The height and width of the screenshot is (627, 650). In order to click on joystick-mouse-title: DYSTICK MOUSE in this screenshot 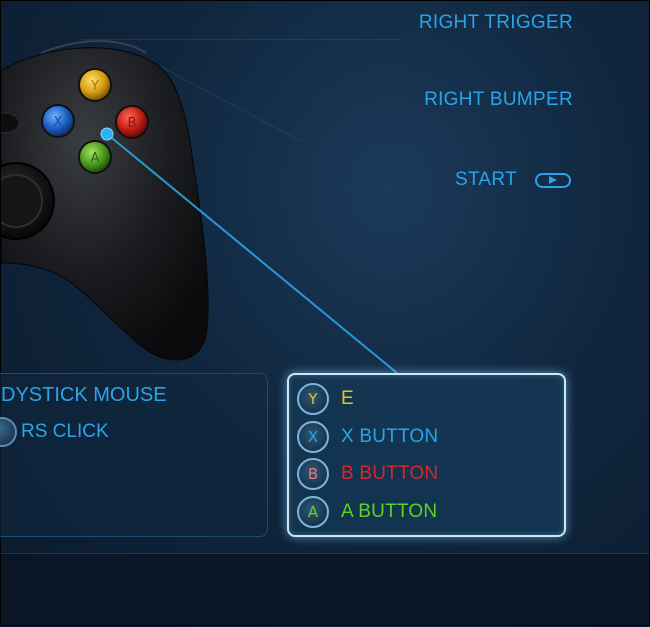, I will do `click(84, 395)`.